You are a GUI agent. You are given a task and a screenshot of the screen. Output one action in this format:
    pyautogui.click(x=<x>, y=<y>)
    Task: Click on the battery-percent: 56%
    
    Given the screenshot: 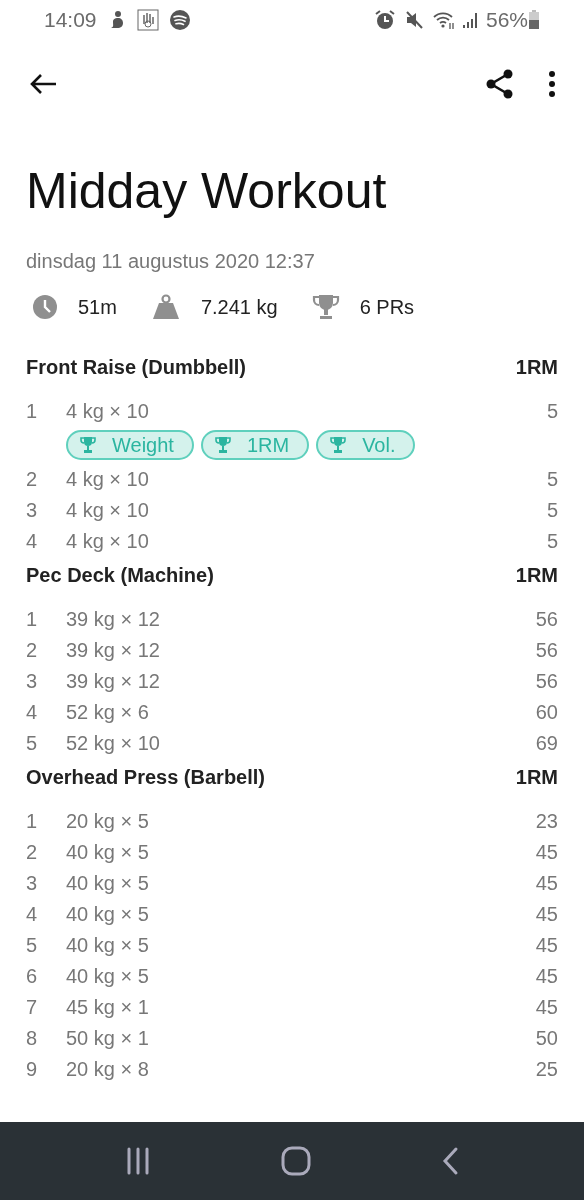 What is the action you would take?
    pyautogui.click(x=506, y=20)
    